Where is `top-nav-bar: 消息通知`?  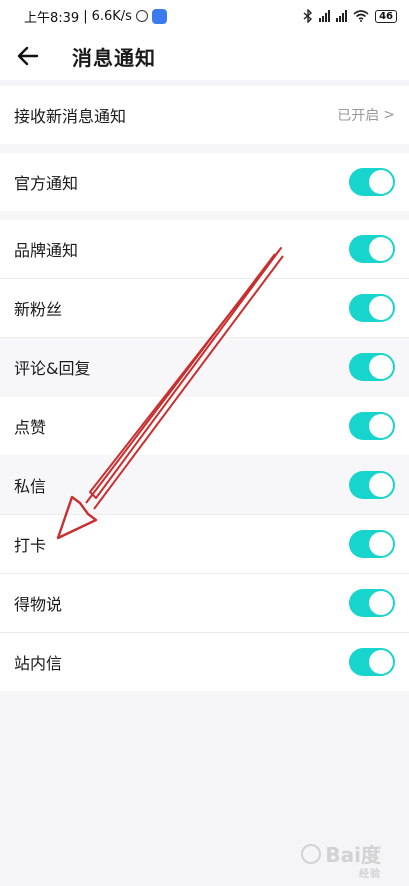 top-nav-bar: 消息通知 is located at coordinates (204, 56).